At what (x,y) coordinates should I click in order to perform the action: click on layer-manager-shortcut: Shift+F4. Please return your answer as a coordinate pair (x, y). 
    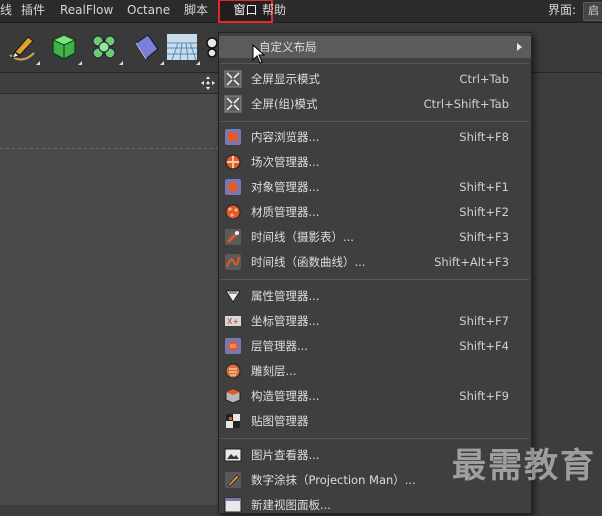
    Looking at the image, I should click on (484, 346).